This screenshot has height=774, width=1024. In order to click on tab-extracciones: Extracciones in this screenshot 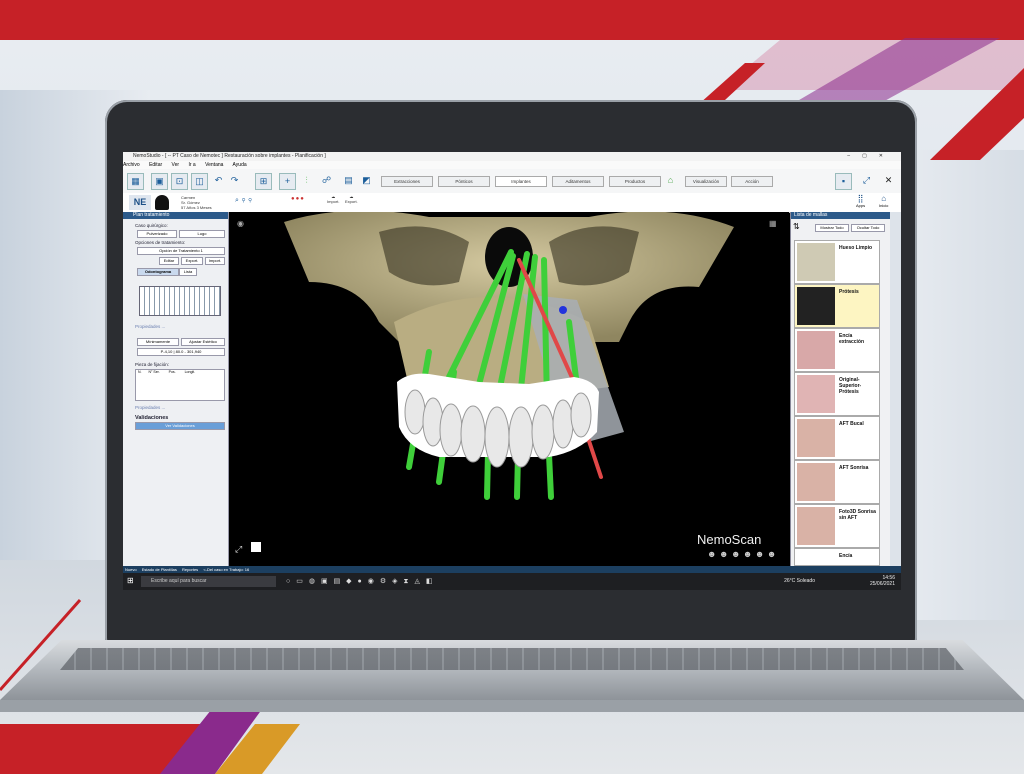, I will do `click(407, 181)`.